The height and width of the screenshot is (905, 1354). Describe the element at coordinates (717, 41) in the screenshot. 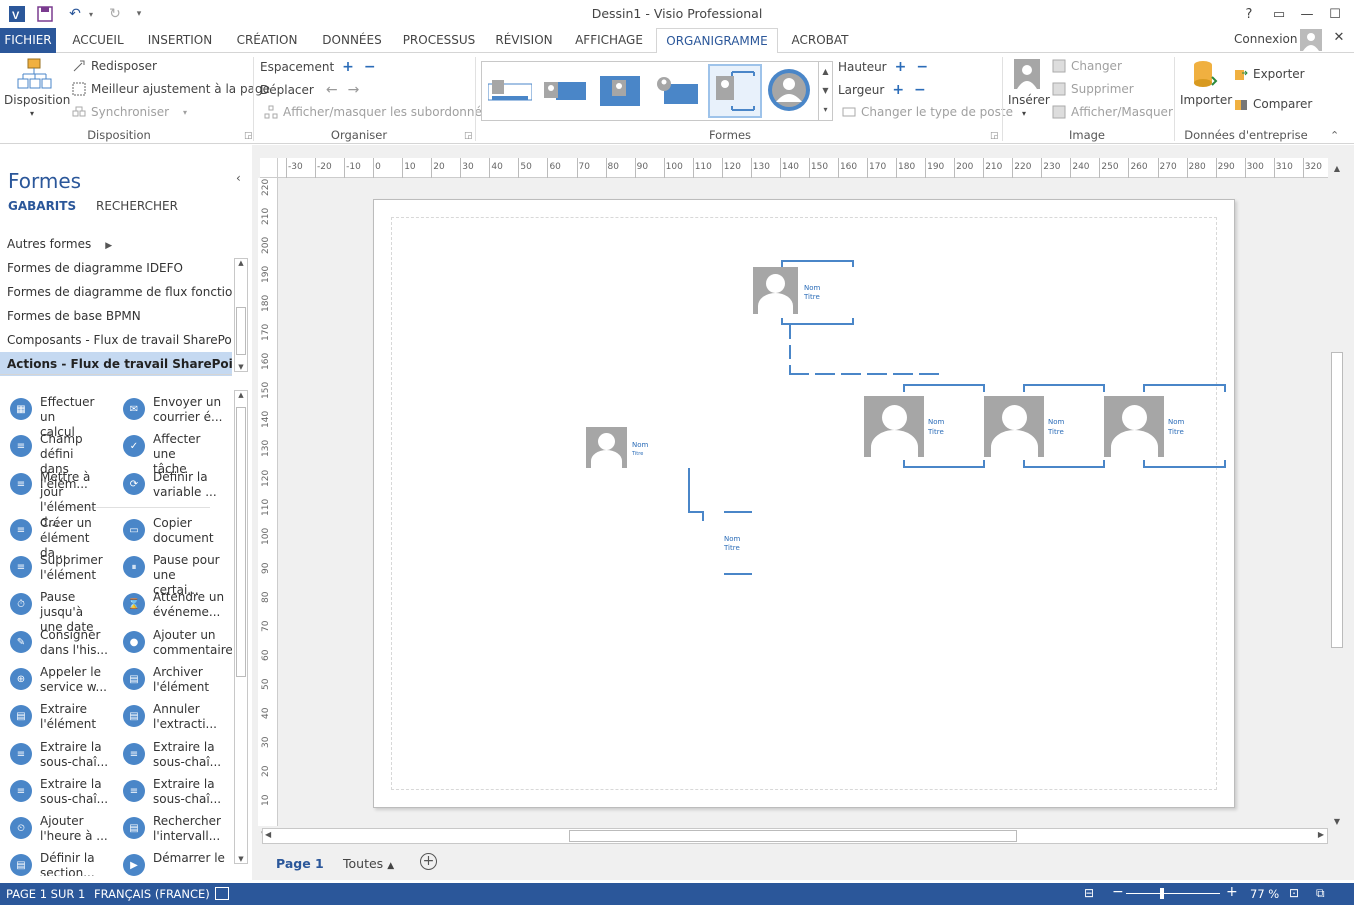

I see `tab-organigramme: ORGANIGRAMME` at that location.